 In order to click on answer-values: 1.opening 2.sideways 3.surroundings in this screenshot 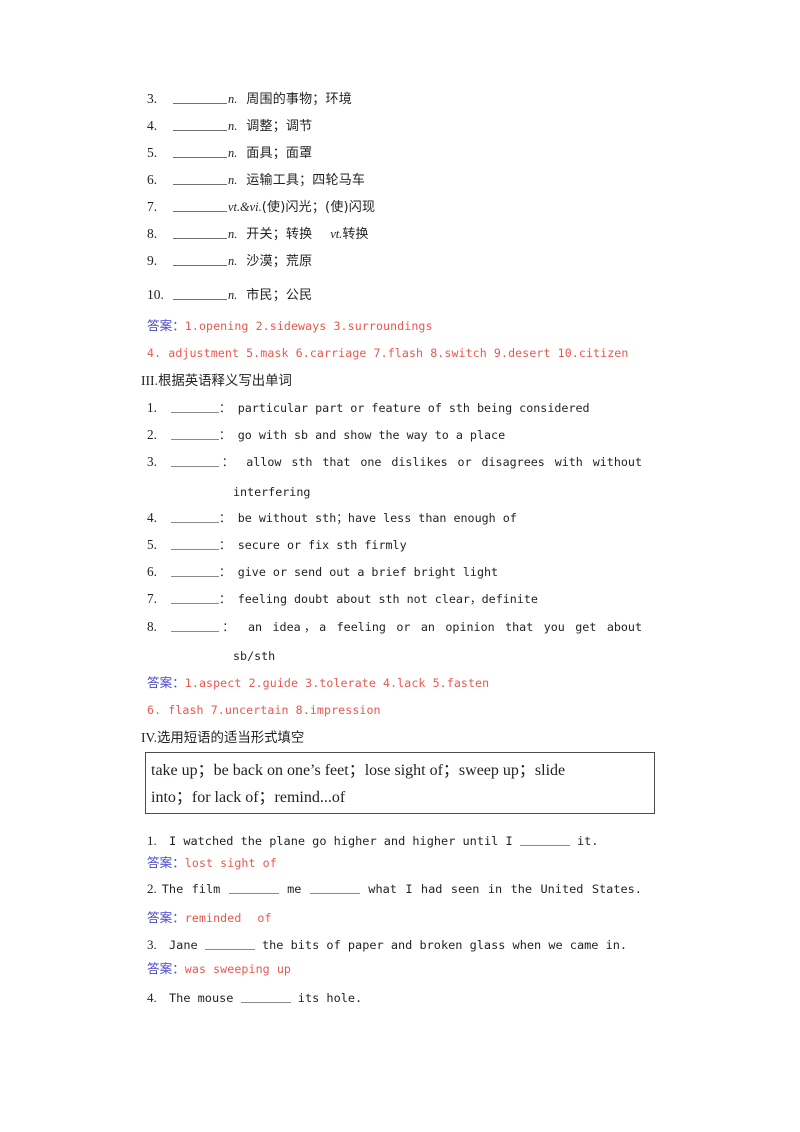, I will do `click(308, 326)`.